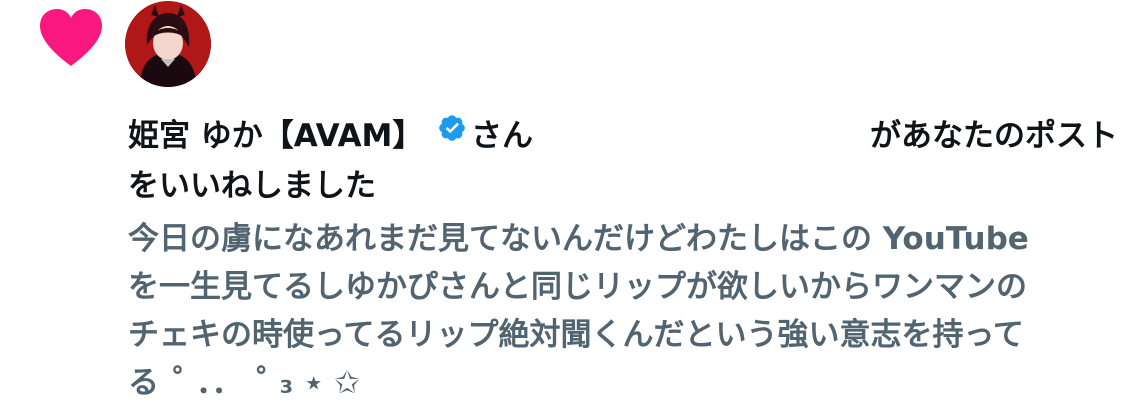 The image size is (1130, 407). What do you see at coordinates (578, 239) in the screenshot?
I see `post-line: 今日の虜になあれまだ見てないんだけどわたしはこの YouTube` at bounding box center [578, 239].